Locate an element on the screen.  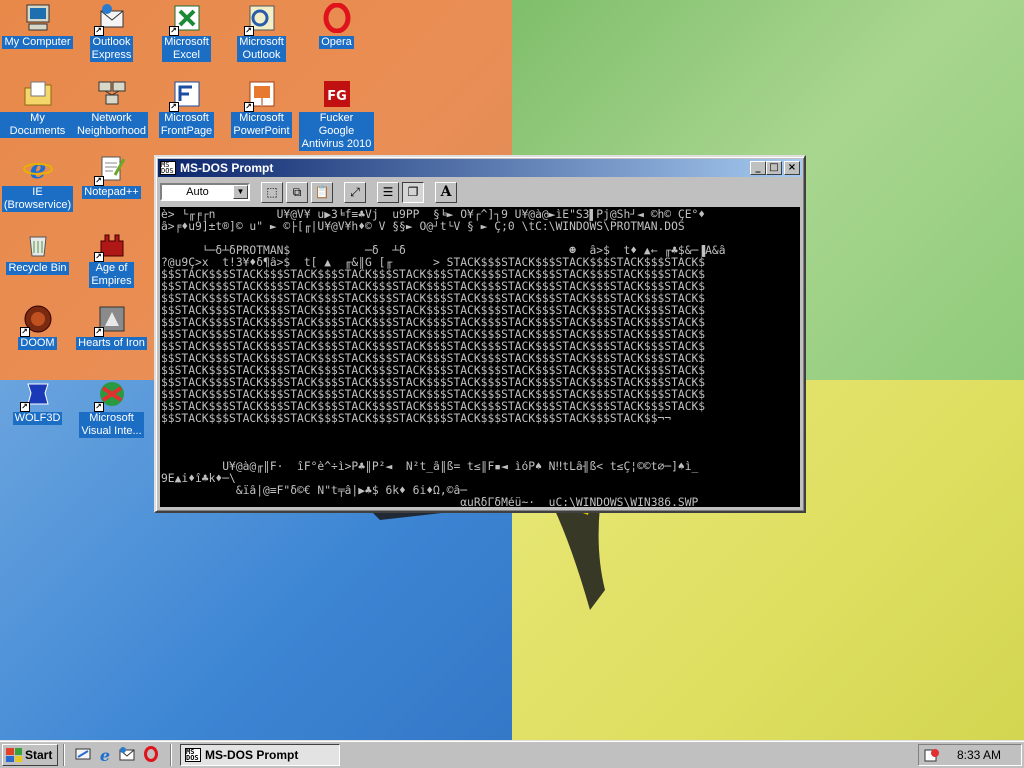
window-title: MS-DOS Prompt is located at coordinates (227, 168).